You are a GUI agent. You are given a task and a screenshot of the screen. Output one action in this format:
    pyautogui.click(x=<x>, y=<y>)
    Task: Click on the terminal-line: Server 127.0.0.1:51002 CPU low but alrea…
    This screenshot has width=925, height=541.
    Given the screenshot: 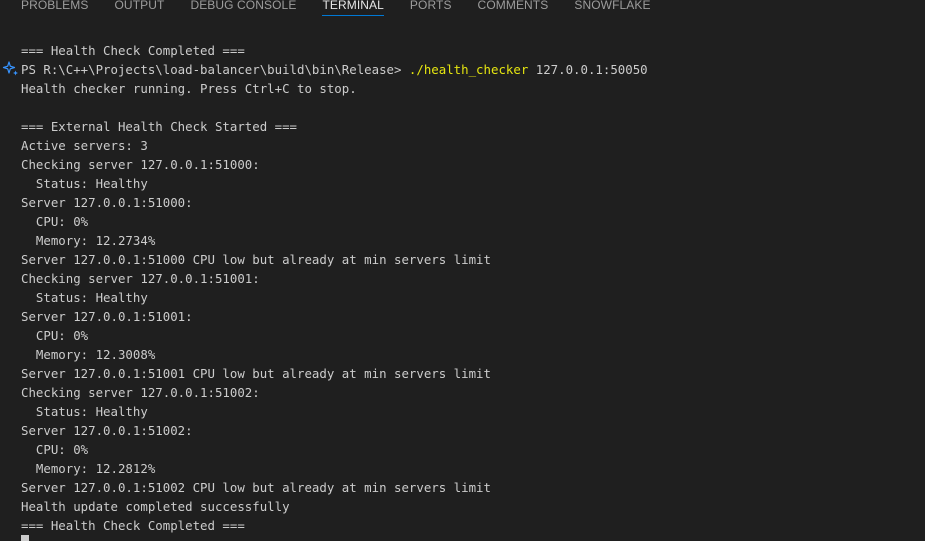 What is the action you would take?
    pyautogui.click(x=256, y=487)
    